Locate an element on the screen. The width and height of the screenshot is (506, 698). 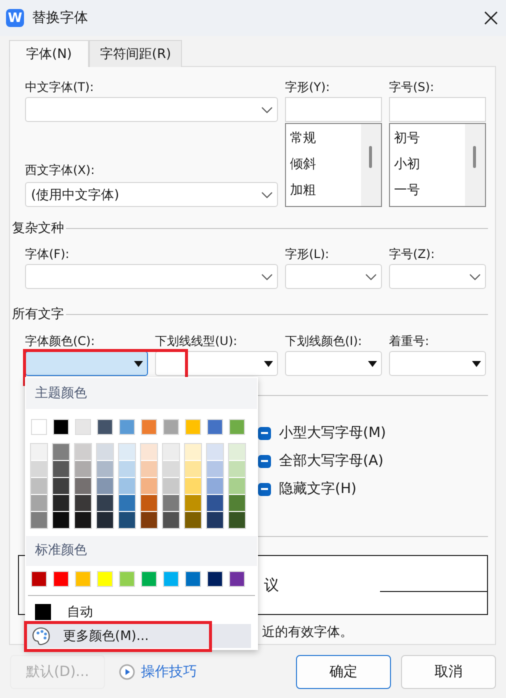
list-item: 初号 is located at coordinates (429, 139).